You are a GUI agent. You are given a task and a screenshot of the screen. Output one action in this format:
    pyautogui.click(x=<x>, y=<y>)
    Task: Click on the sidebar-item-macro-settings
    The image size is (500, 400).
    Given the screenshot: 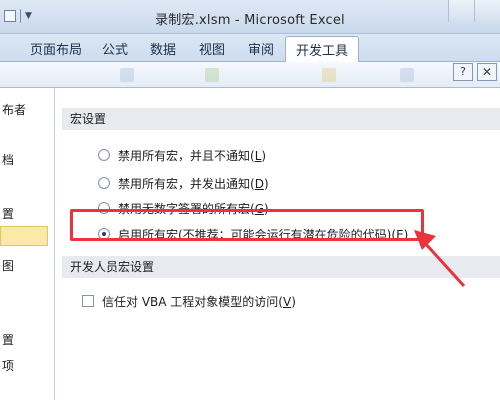 What is the action you would take?
    pyautogui.click(x=24, y=236)
    